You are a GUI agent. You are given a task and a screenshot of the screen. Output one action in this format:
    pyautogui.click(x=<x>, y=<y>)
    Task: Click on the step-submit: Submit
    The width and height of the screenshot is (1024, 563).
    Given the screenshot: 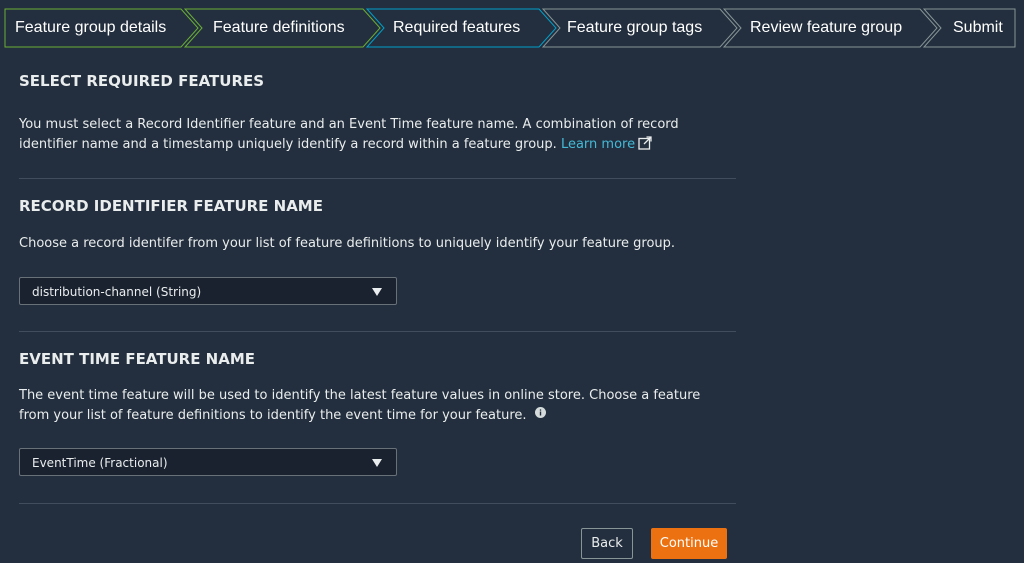 What is the action you would take?
    pyautogui.click(x=978, y=28)
    